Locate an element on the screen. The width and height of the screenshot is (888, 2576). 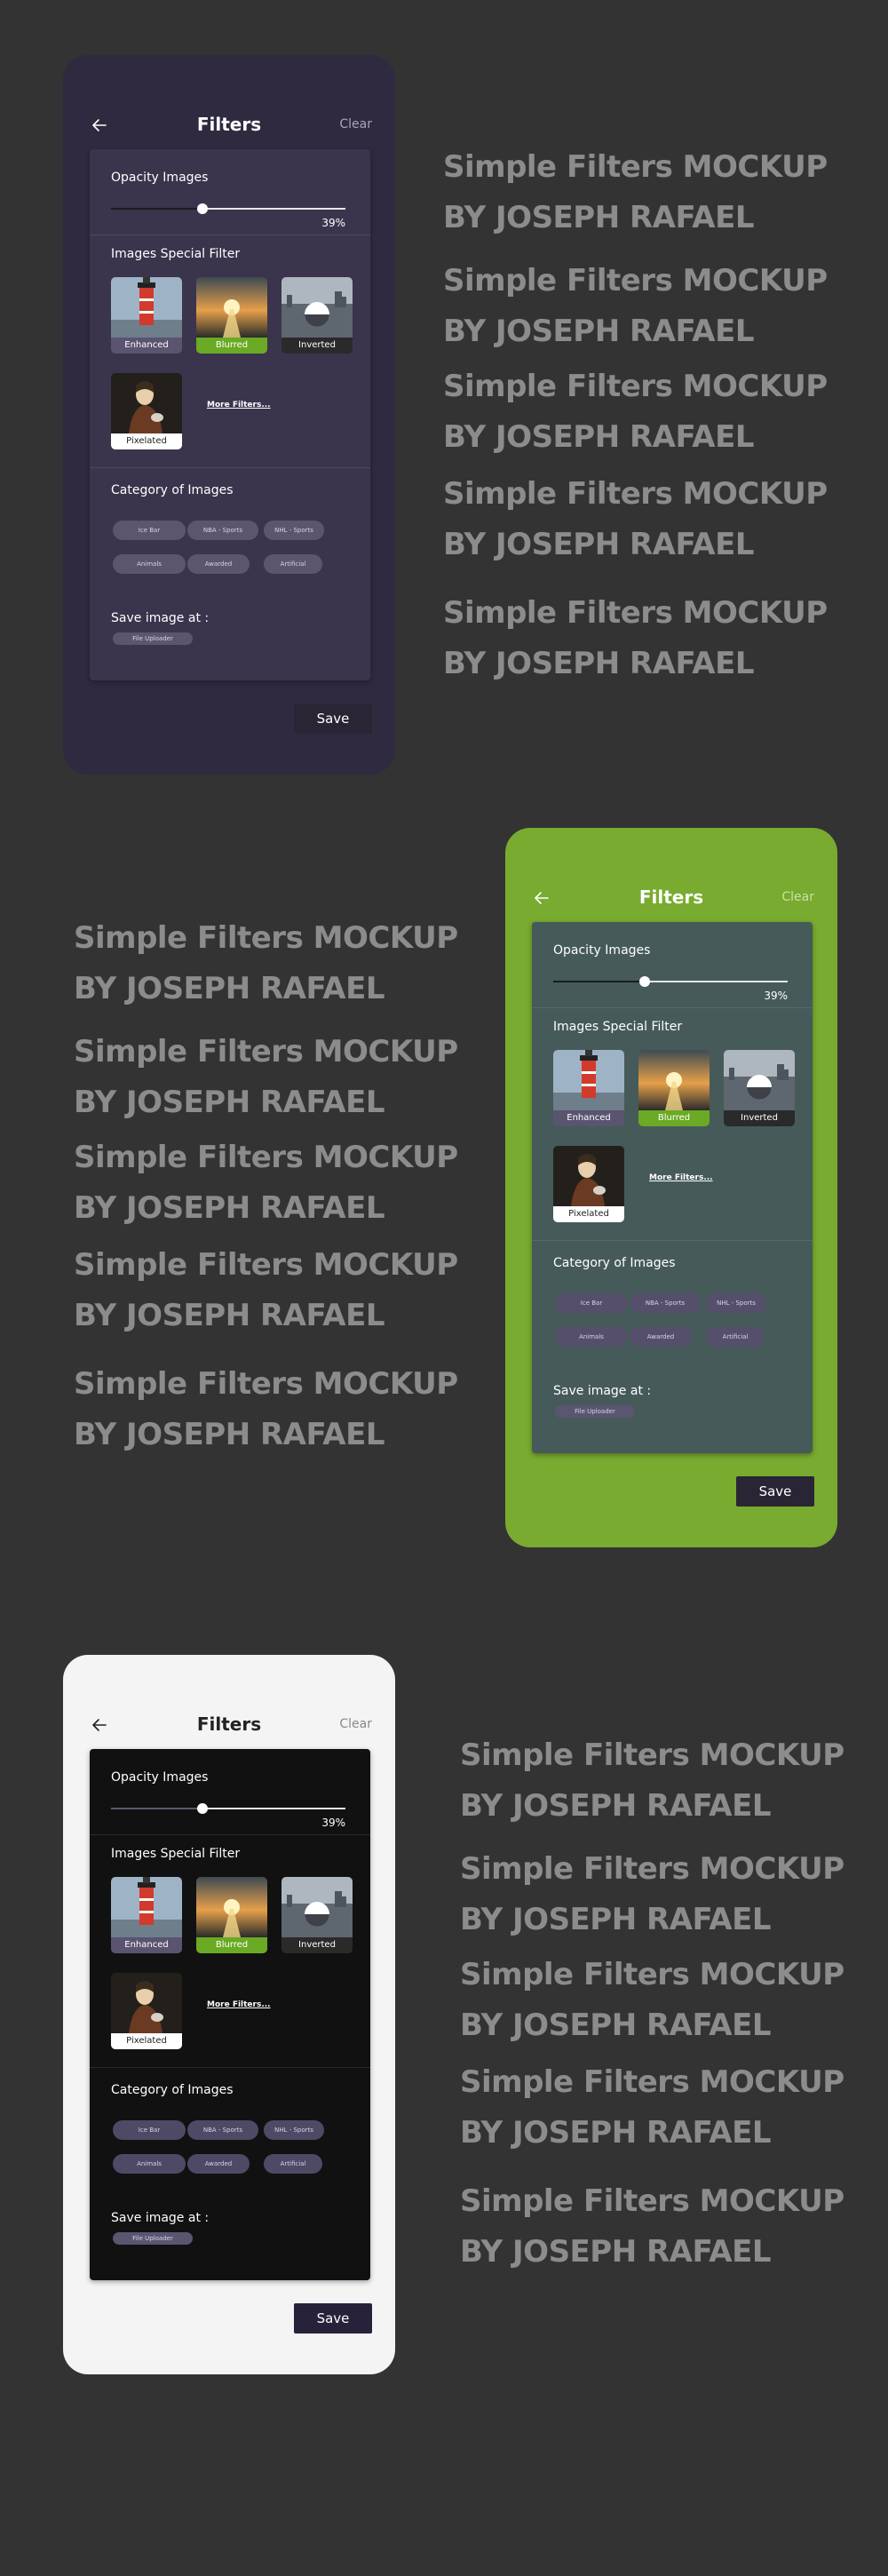
opacity-value: 39% is located at coordinates (333, 223).